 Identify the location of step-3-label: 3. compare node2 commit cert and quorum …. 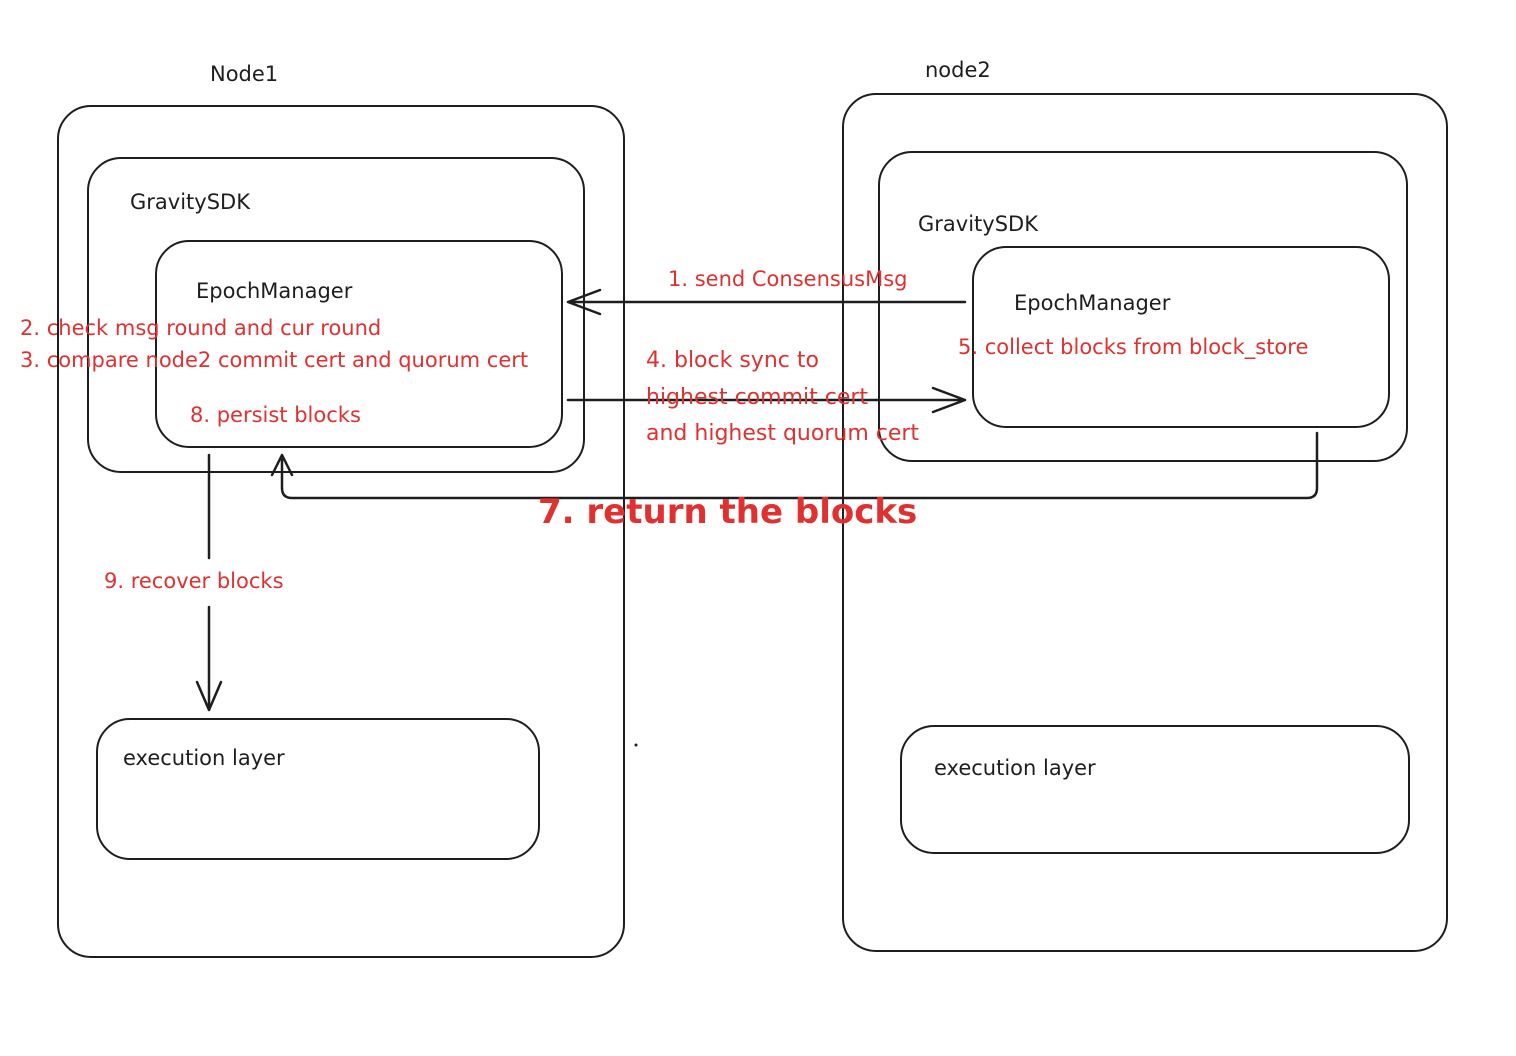
(274, 360).